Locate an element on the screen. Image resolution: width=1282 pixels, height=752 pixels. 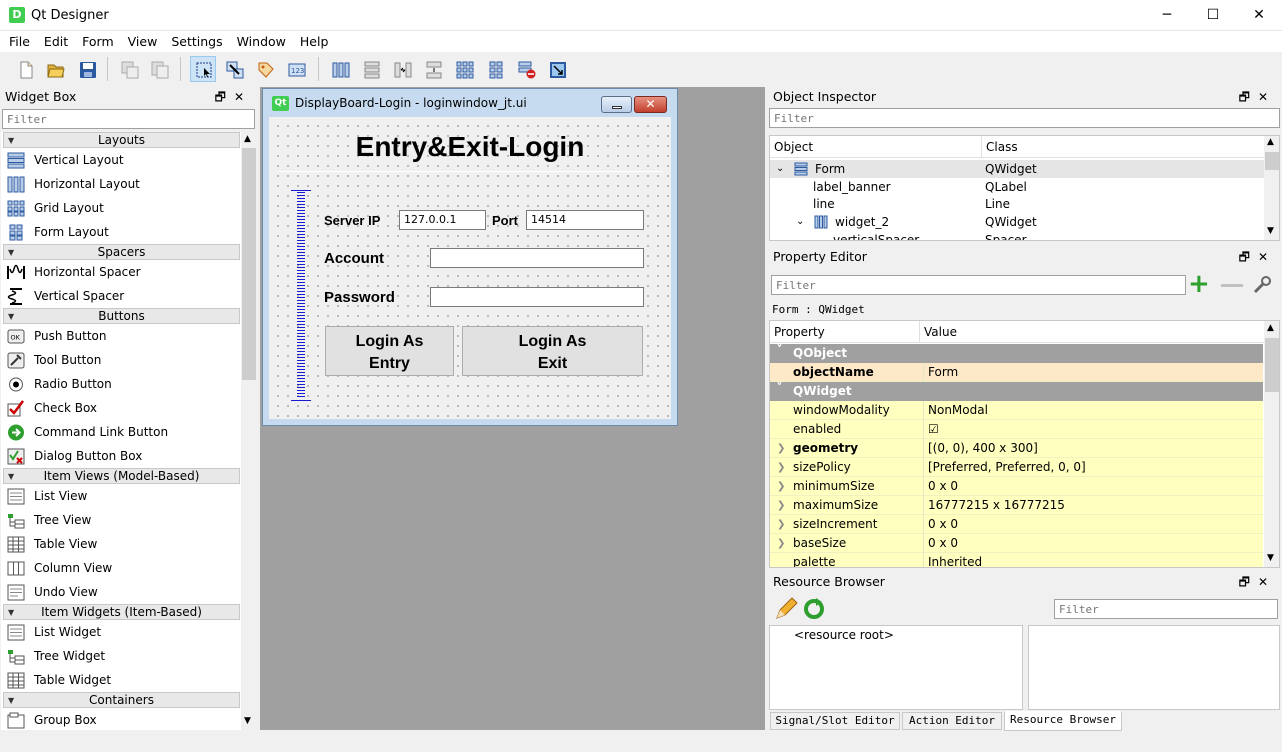
widget-item-grid-layout: Grid Layout is located at coordinates (121, 208).